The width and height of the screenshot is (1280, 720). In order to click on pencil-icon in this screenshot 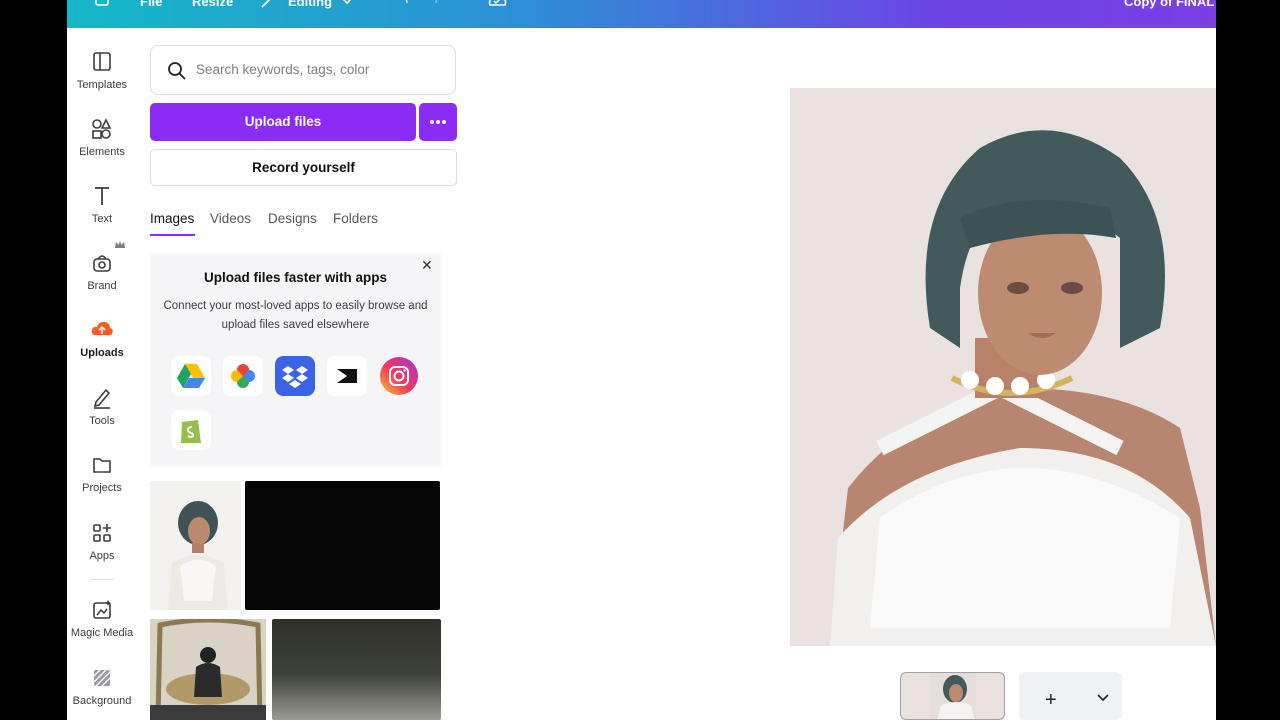, I will do `click(266, 4)`.